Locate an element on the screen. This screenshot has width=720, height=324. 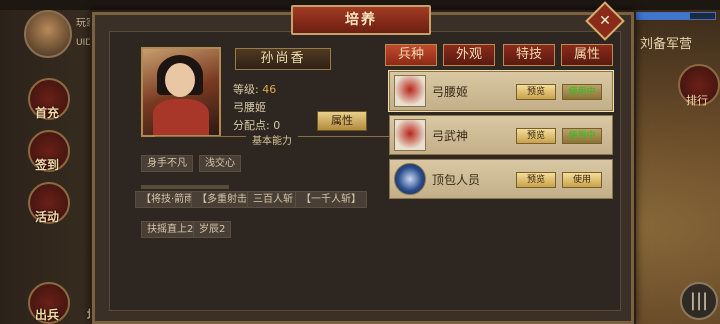
xp-bar is located at coordinates (674, 16).